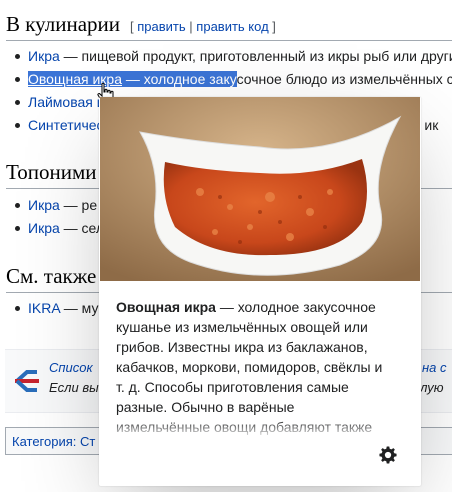  Describe the element at coordinates (71, 367) in the screenshot. I see `disambiguation-link: Список` at that location.